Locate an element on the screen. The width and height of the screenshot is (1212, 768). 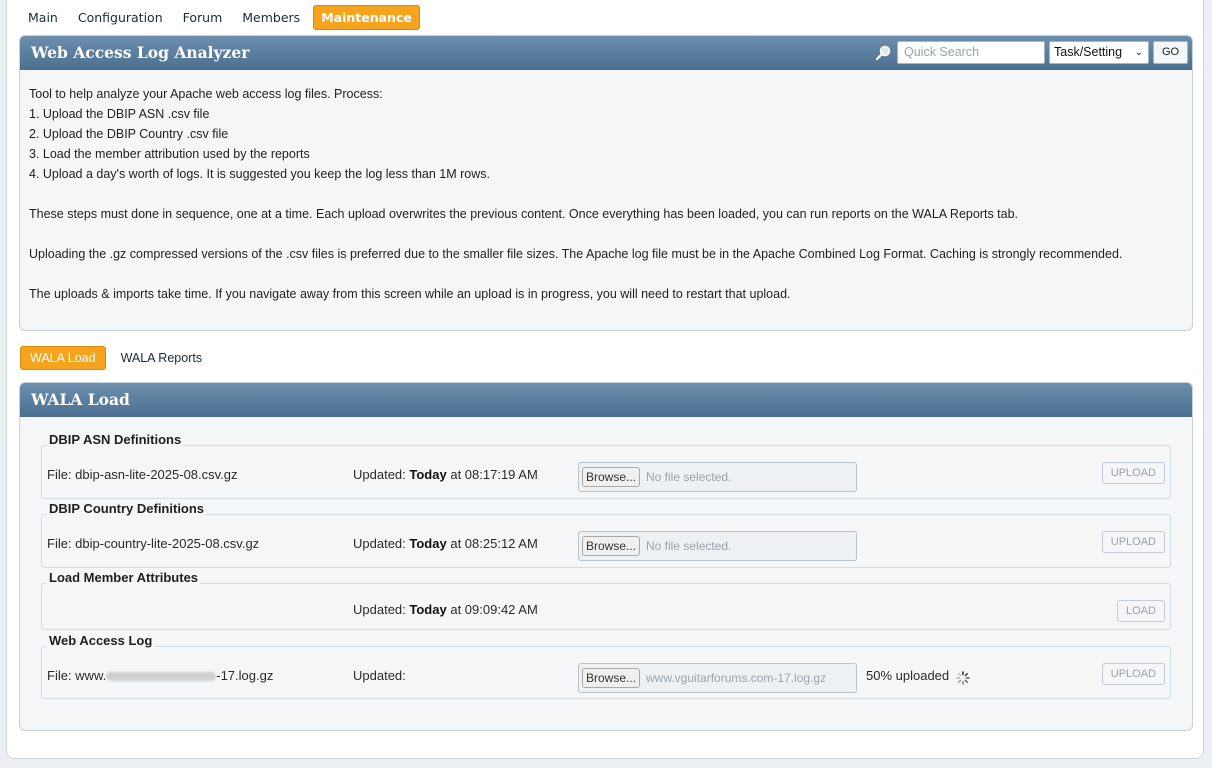
country-legend: DBIP Country Definitions is located at coordinates (127, 508).